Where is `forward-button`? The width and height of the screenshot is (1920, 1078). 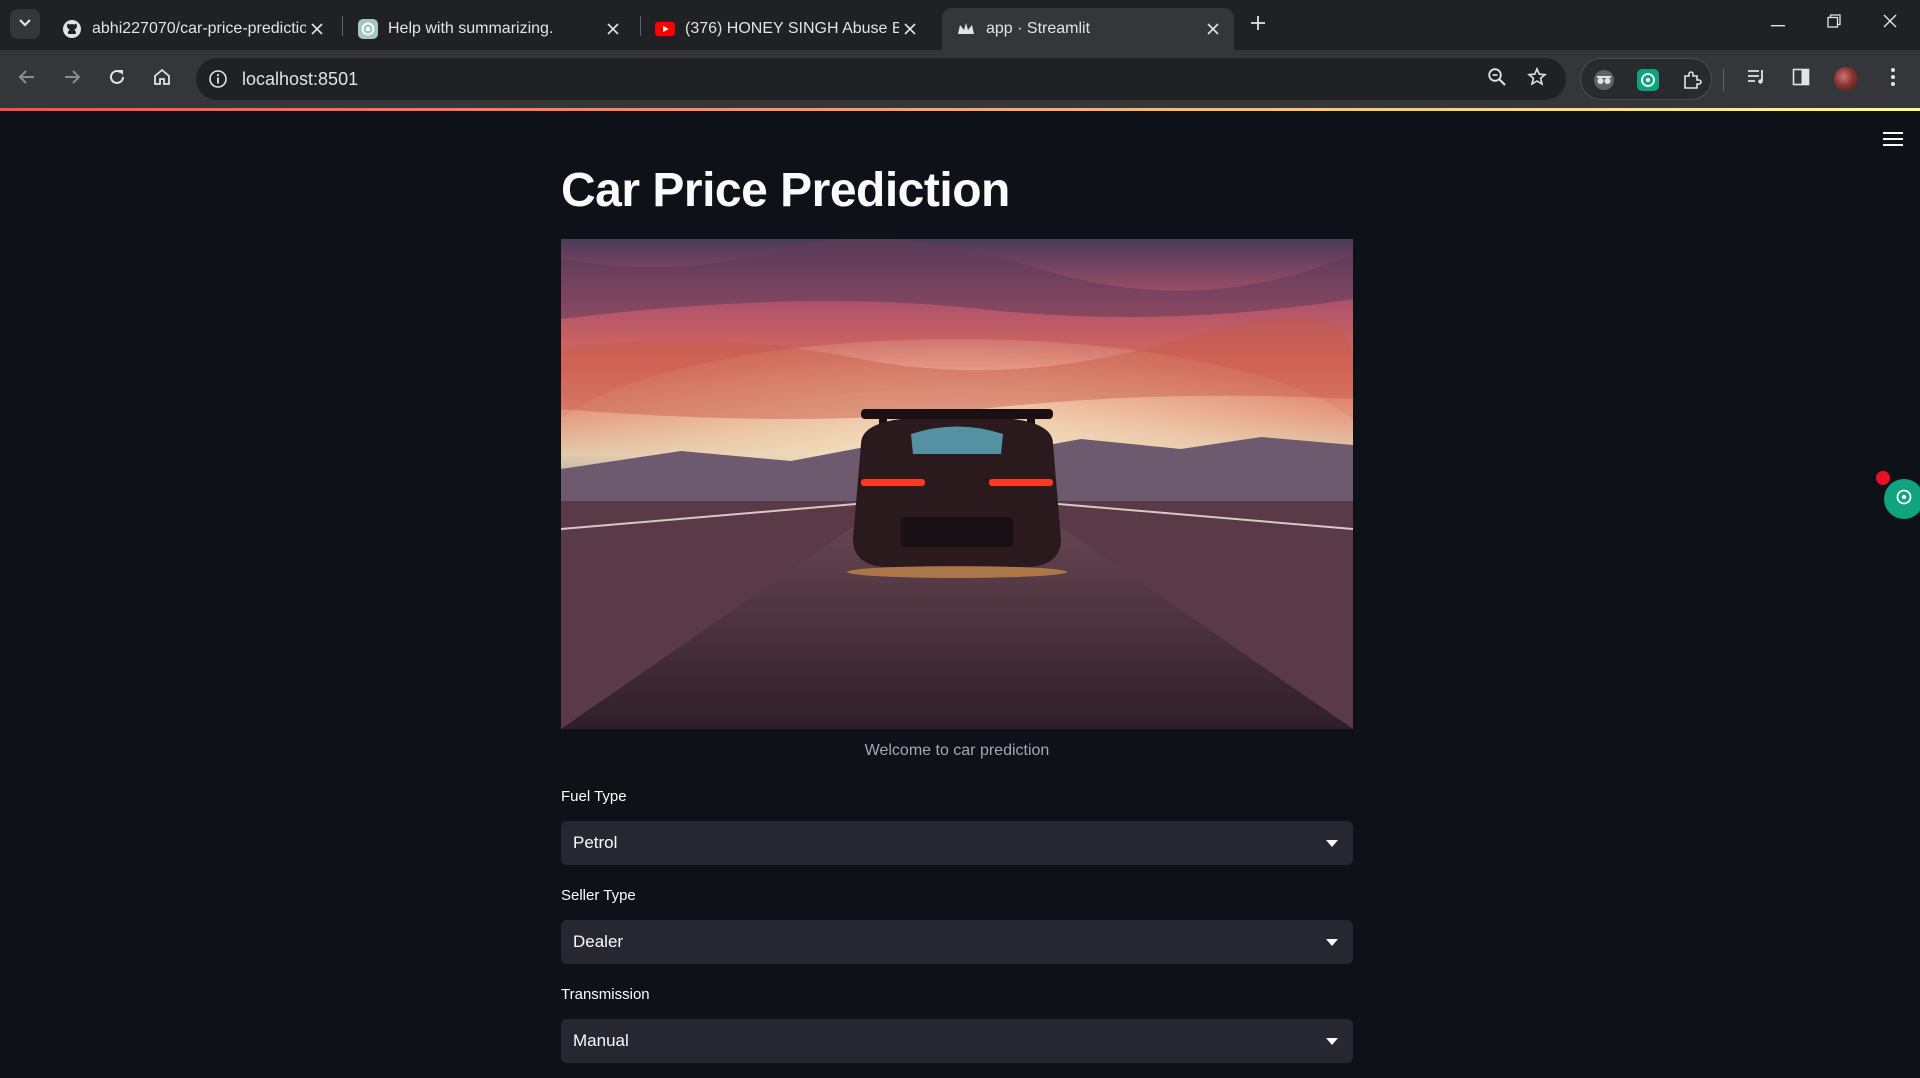
forward-button is located at coordinates (72, 79).